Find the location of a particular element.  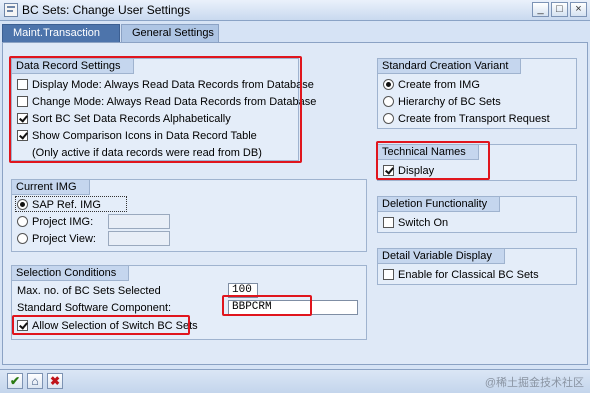

cancel-icon: ✖ is located at coordinates (55, 381).